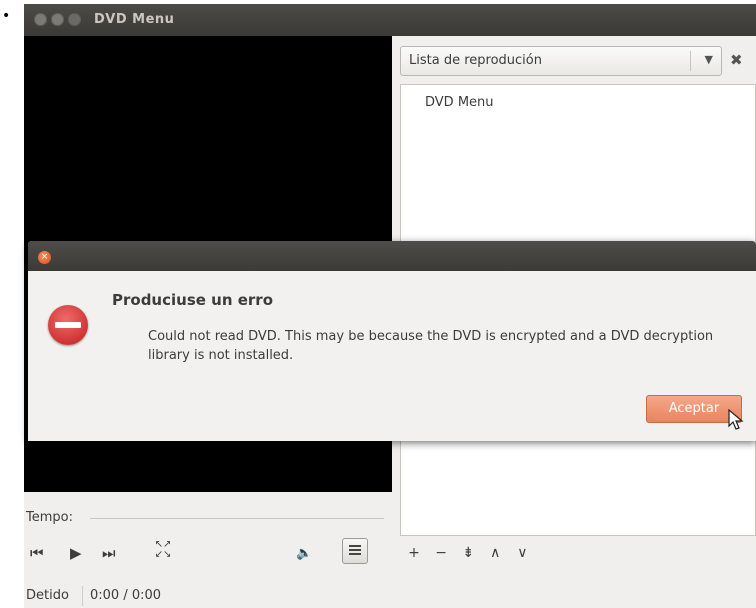 This screenshot has height=608, width=756. I want to click on playlist-selector-label: Lista de reprodución, so click(475, 60).